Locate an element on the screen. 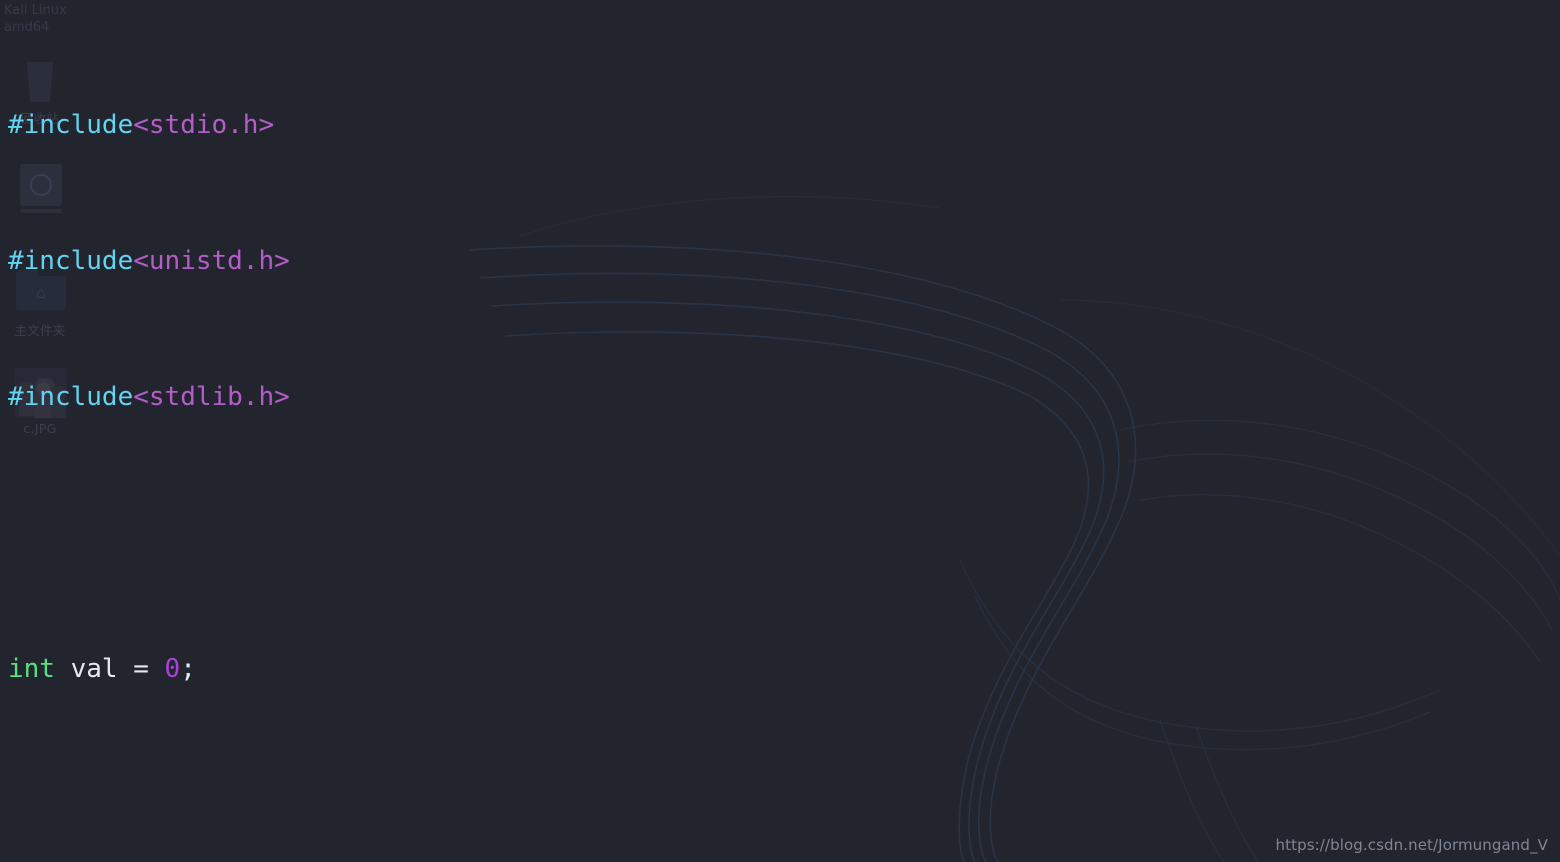 This screenshot has width=1560, height=862. code-line-2: #include<unistd.h> is located at coordinates (780, 261).